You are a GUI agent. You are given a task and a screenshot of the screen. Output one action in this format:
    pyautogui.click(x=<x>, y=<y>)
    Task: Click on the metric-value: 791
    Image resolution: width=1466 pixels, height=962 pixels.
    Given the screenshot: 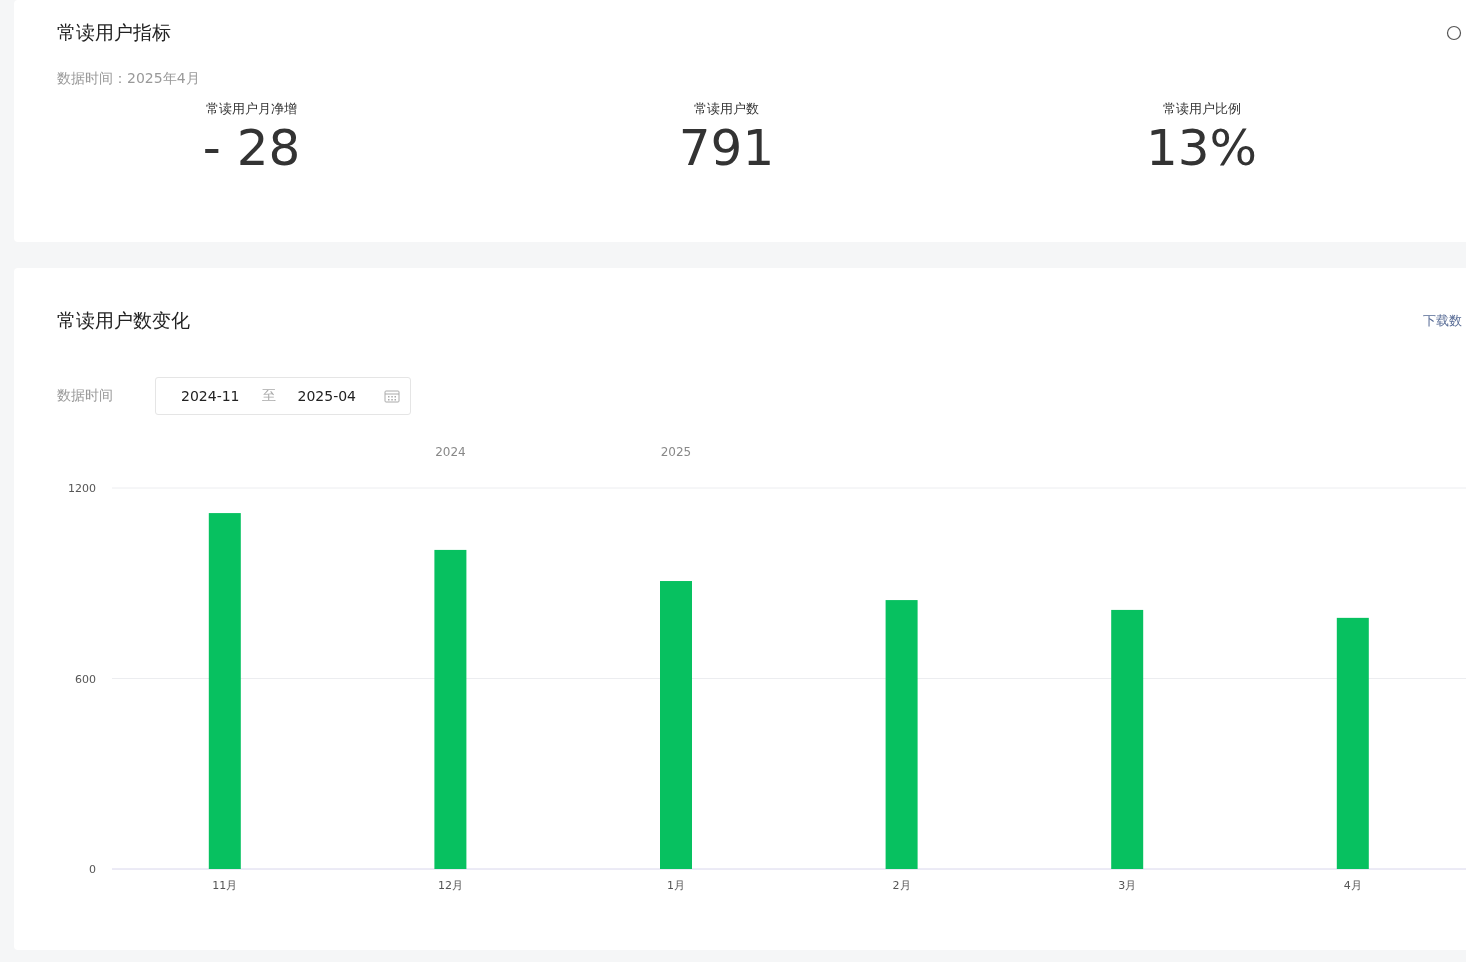 What is the action you would take?
    pyautogui.click(x=726, y=148)
    